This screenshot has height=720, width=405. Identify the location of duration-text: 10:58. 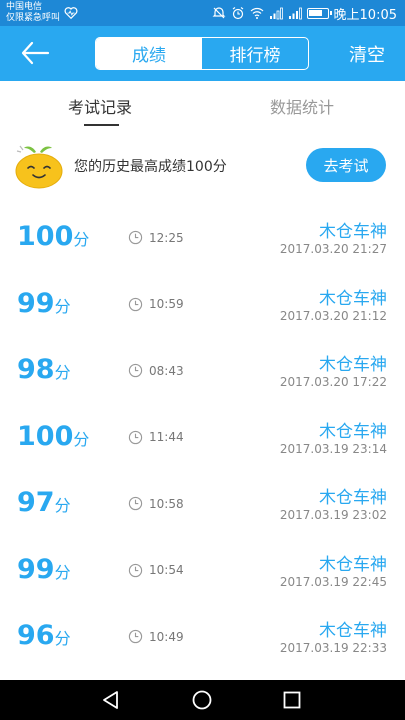
(166, 503).